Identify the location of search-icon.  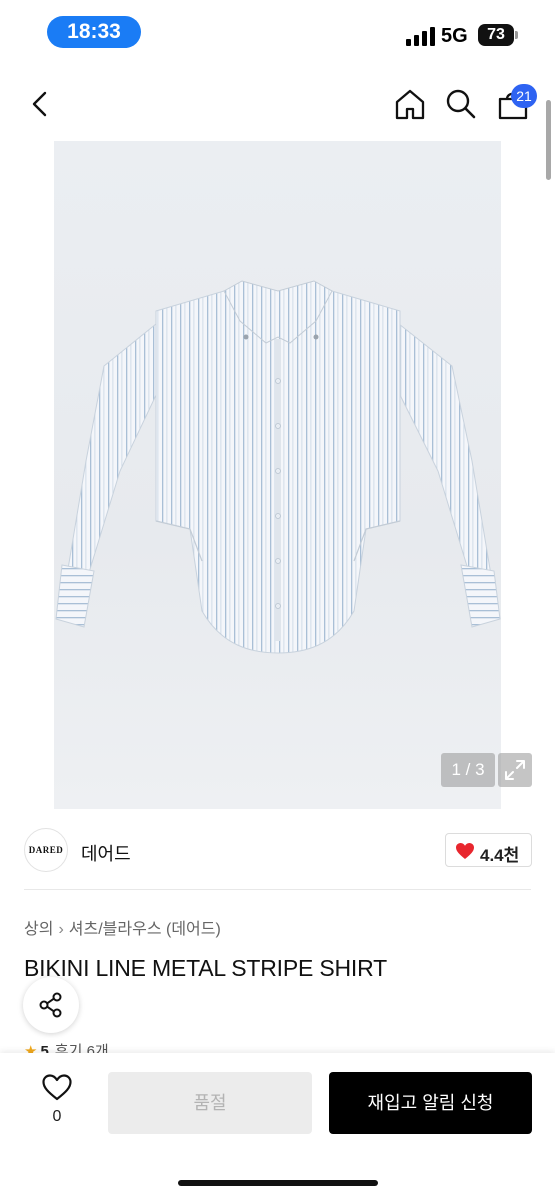
(461, 104).